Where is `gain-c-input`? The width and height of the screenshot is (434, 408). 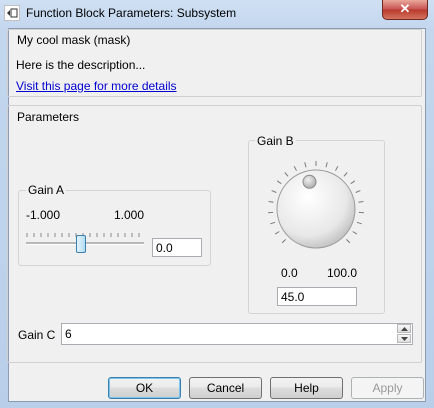
gain-c-input is located at coordinates (225, 333).